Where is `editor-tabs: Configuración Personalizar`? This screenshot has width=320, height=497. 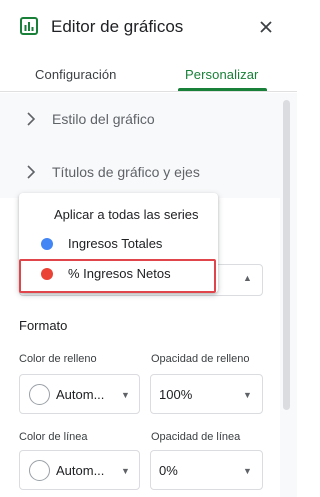
editor-tabs: Configuración Personalizar is located at coordinates (148, 76).